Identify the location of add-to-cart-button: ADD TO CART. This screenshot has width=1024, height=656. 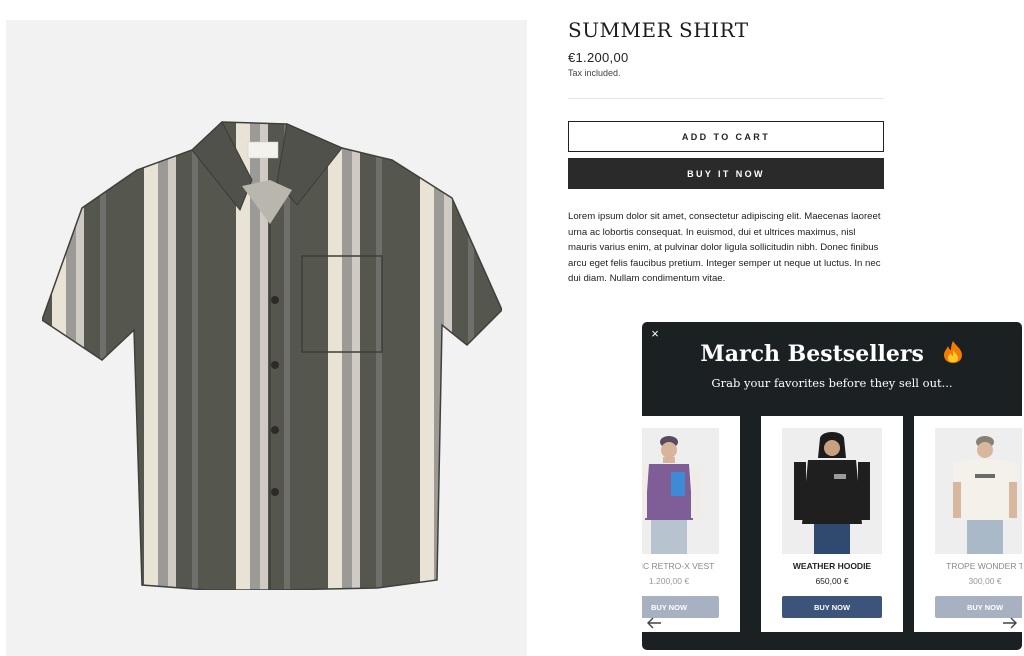
(726, 136).